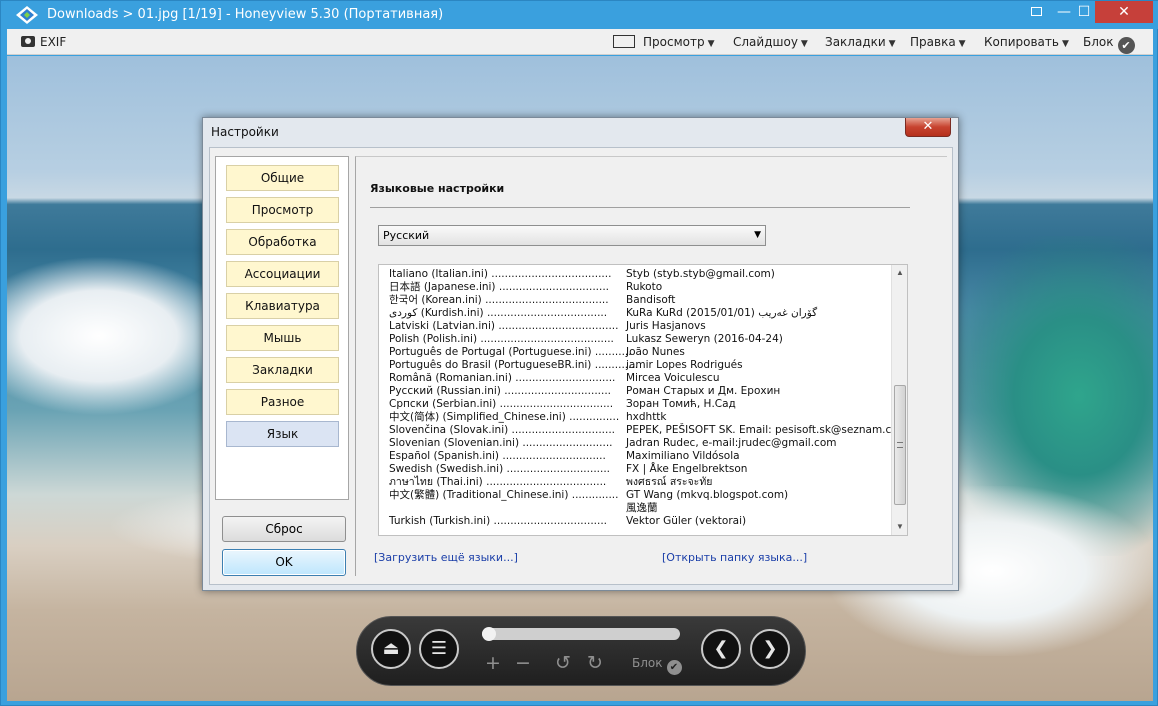 The width and height of the screenshot is (1158, 706). Describe the element at coordinates (770, 649) in the screenshot. I see `next-icon: ❯` at that location.